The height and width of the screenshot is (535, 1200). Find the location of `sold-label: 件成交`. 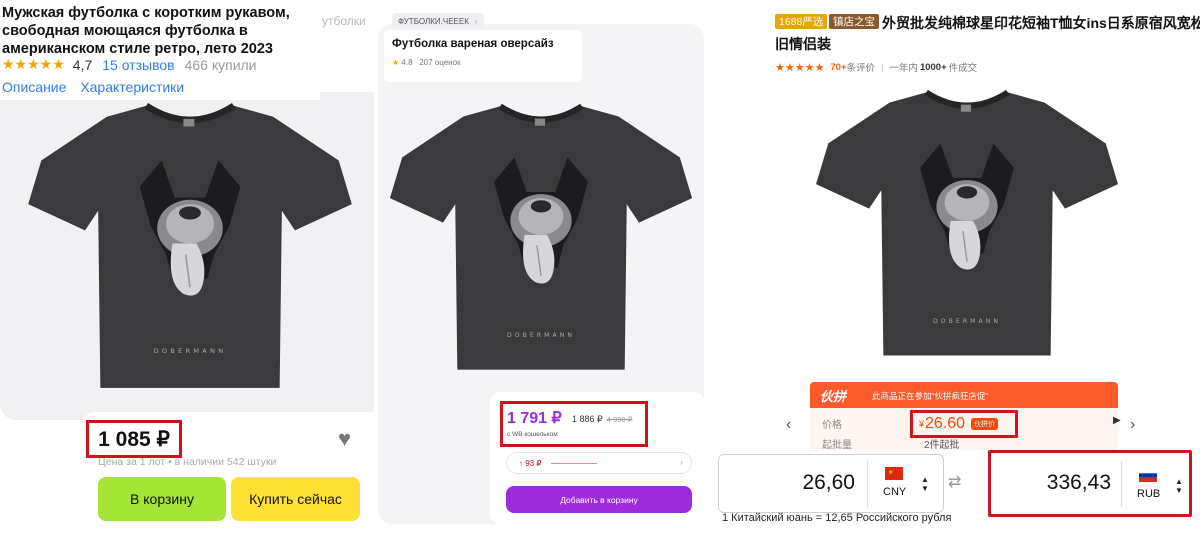

sold-label: 件成交 is located at coordinates (963, 68).